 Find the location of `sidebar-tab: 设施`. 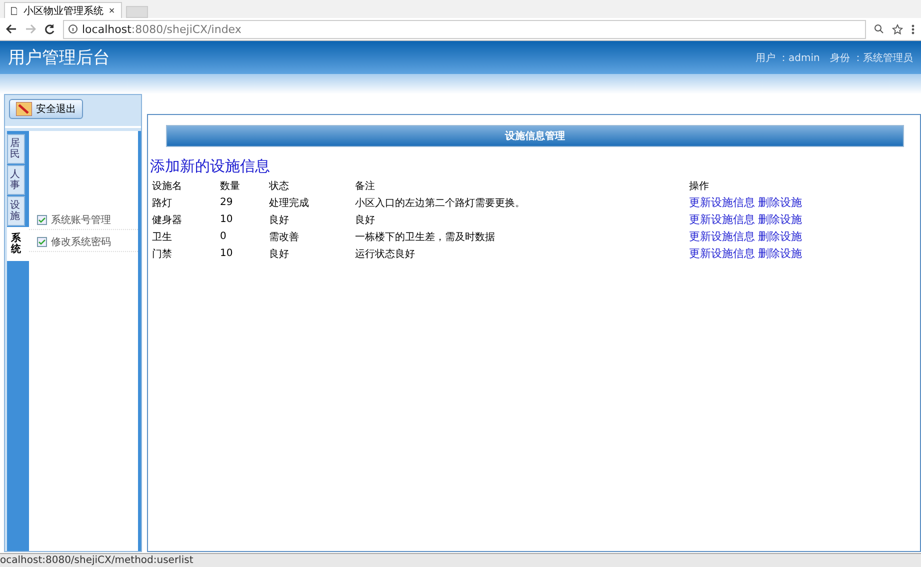

sidebar-tab: 设施 is located at coordinates (16, 211).